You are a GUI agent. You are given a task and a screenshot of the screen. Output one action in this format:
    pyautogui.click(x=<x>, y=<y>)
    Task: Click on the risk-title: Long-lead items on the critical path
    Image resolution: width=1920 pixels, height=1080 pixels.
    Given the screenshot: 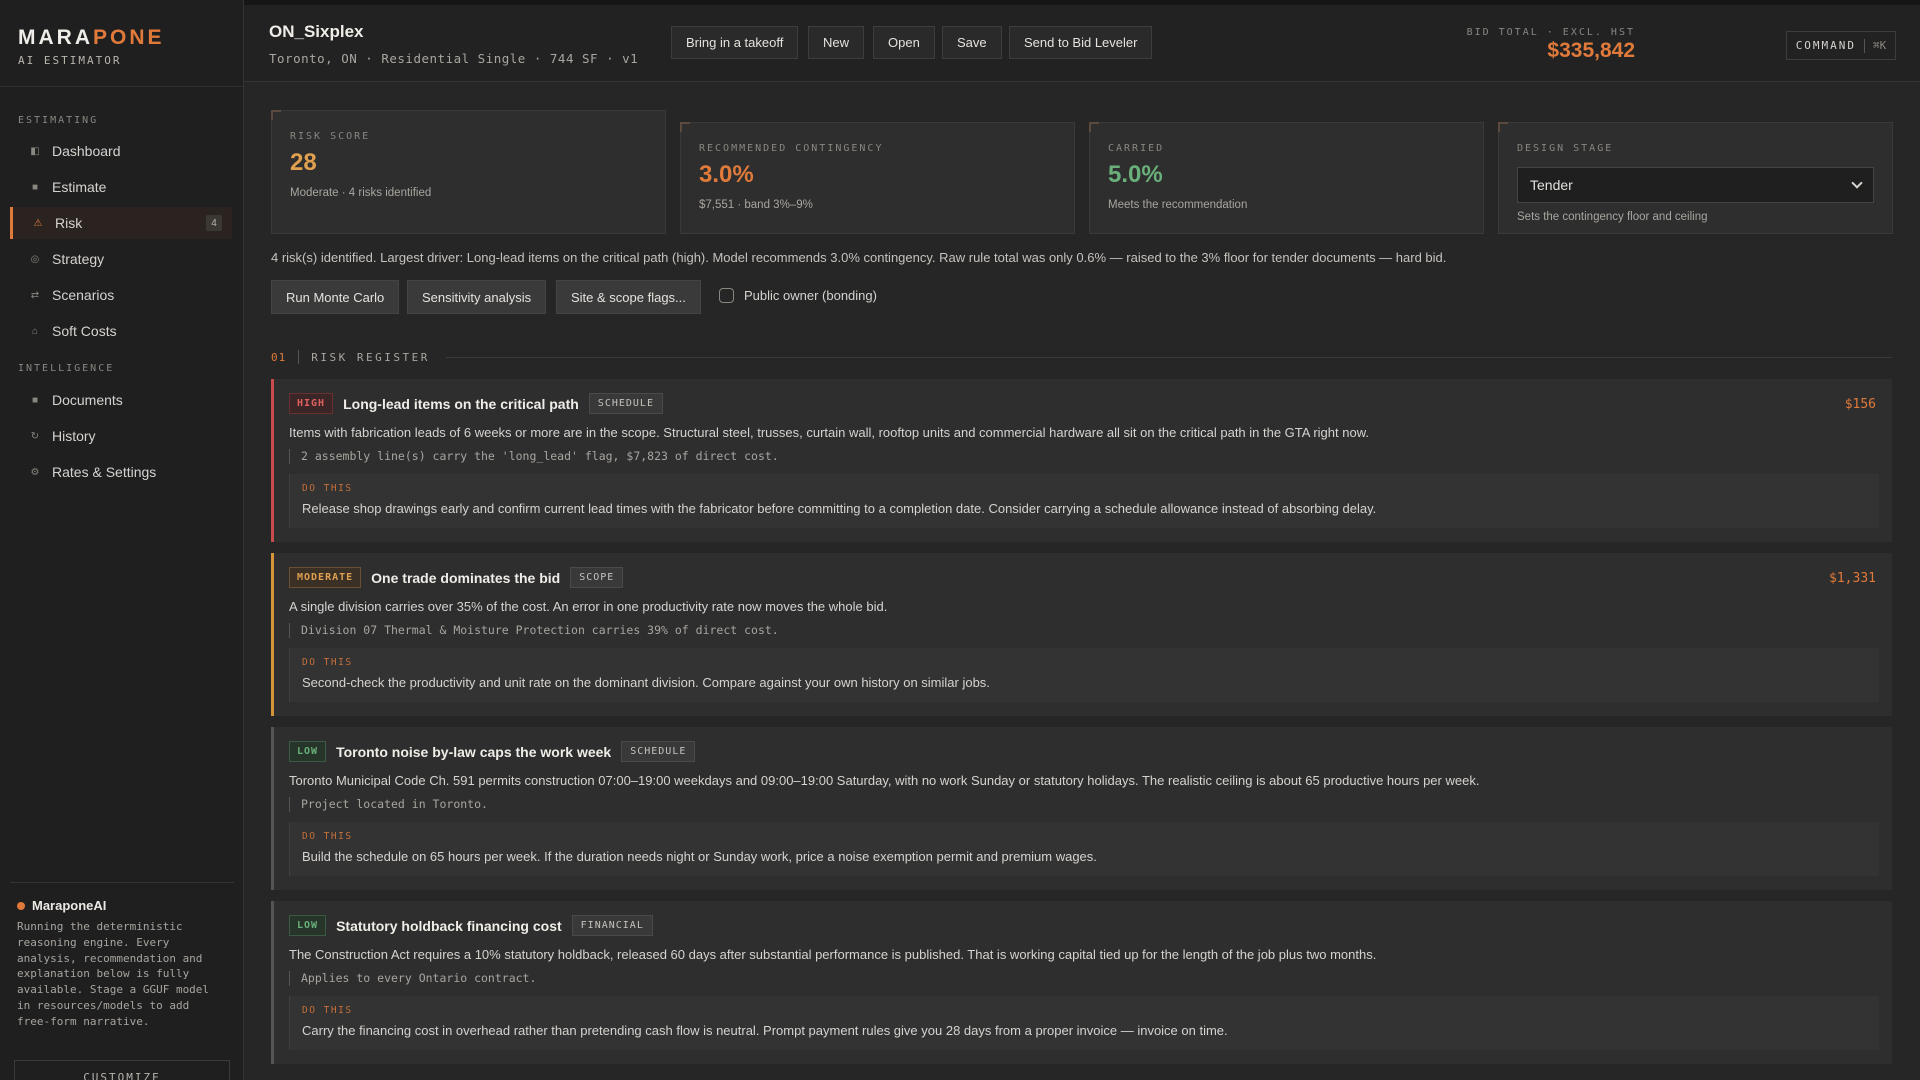 What is the action you would take?
    pyautogui.click(x=461, y=403)
    